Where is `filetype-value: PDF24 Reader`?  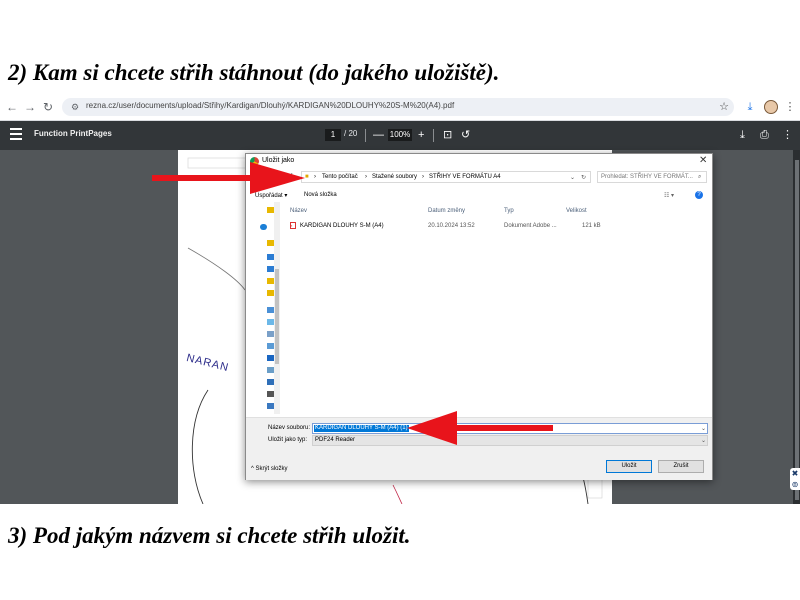
filetype-value: PDF24 Reader is located at coordinates (335, 440).